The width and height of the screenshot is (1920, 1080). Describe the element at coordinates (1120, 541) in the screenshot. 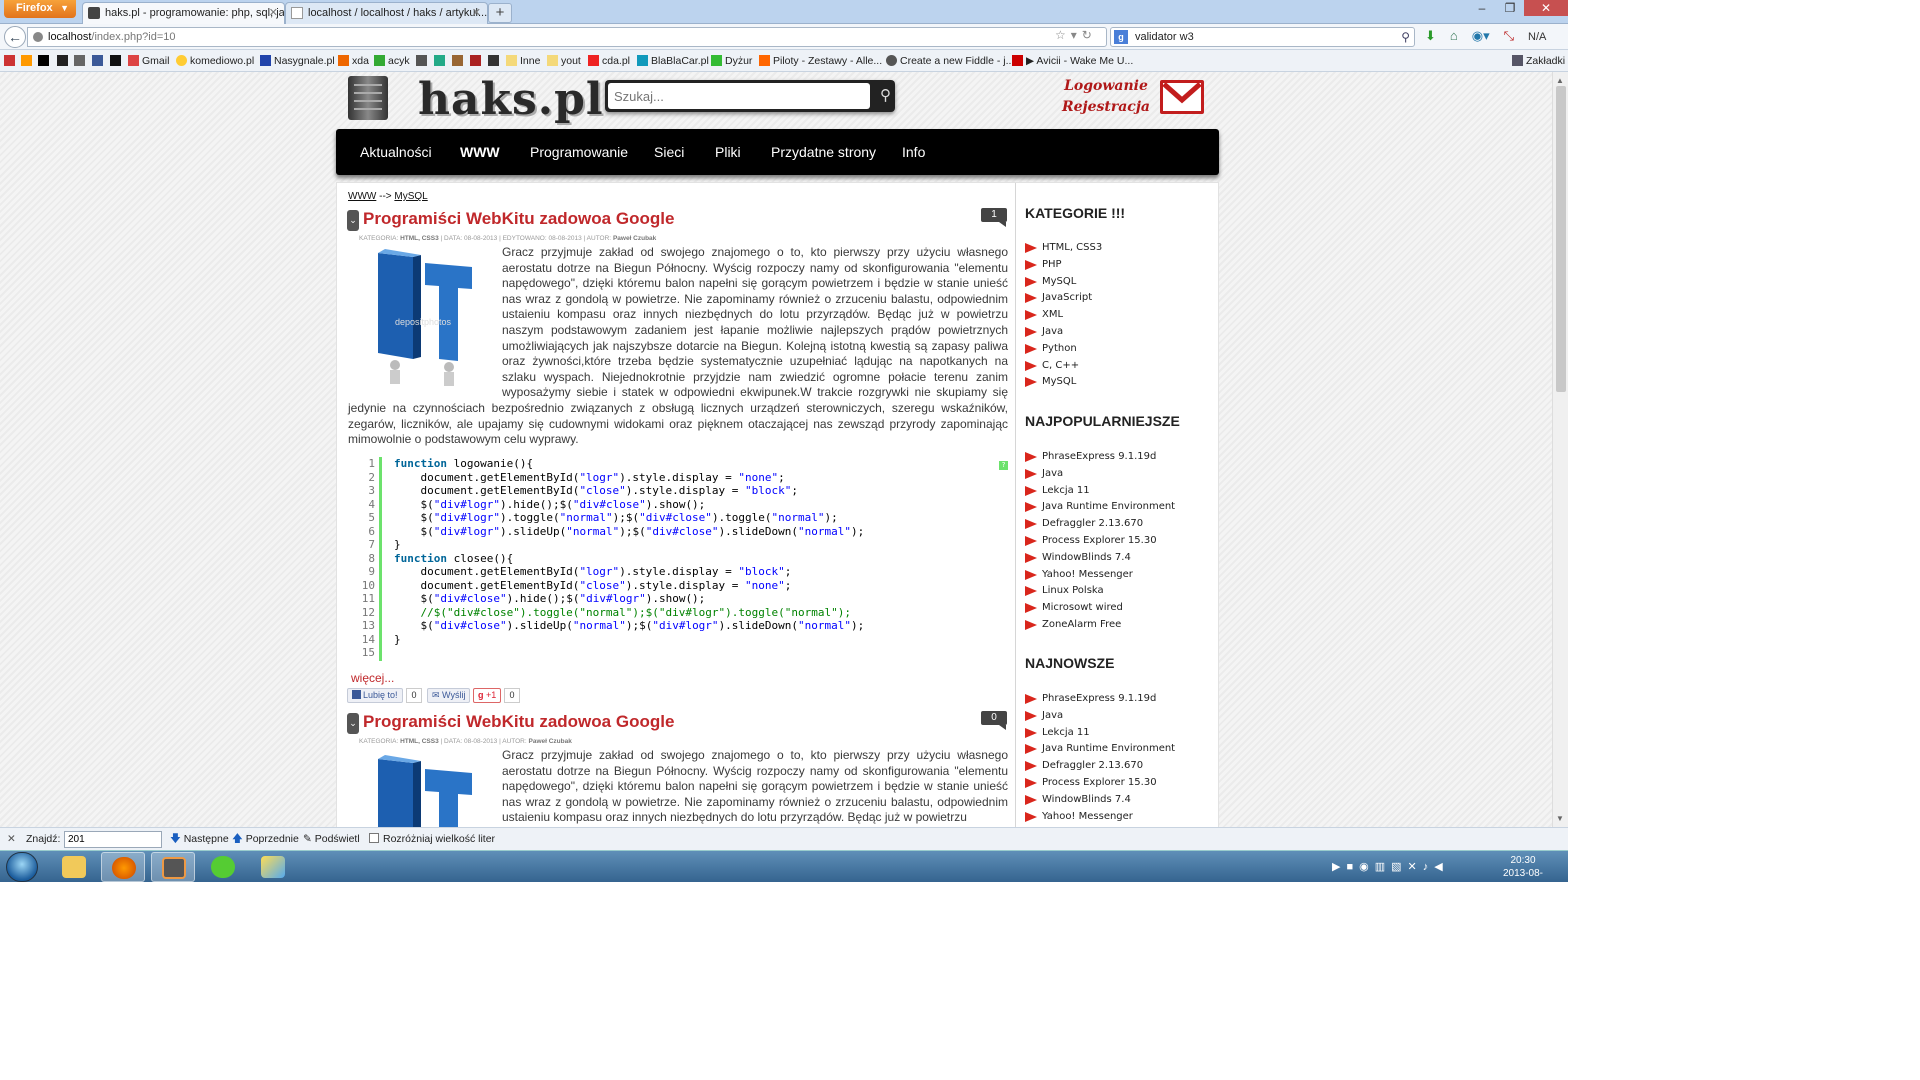

I see `popular-link: Process Explorer 15.30` at that location.